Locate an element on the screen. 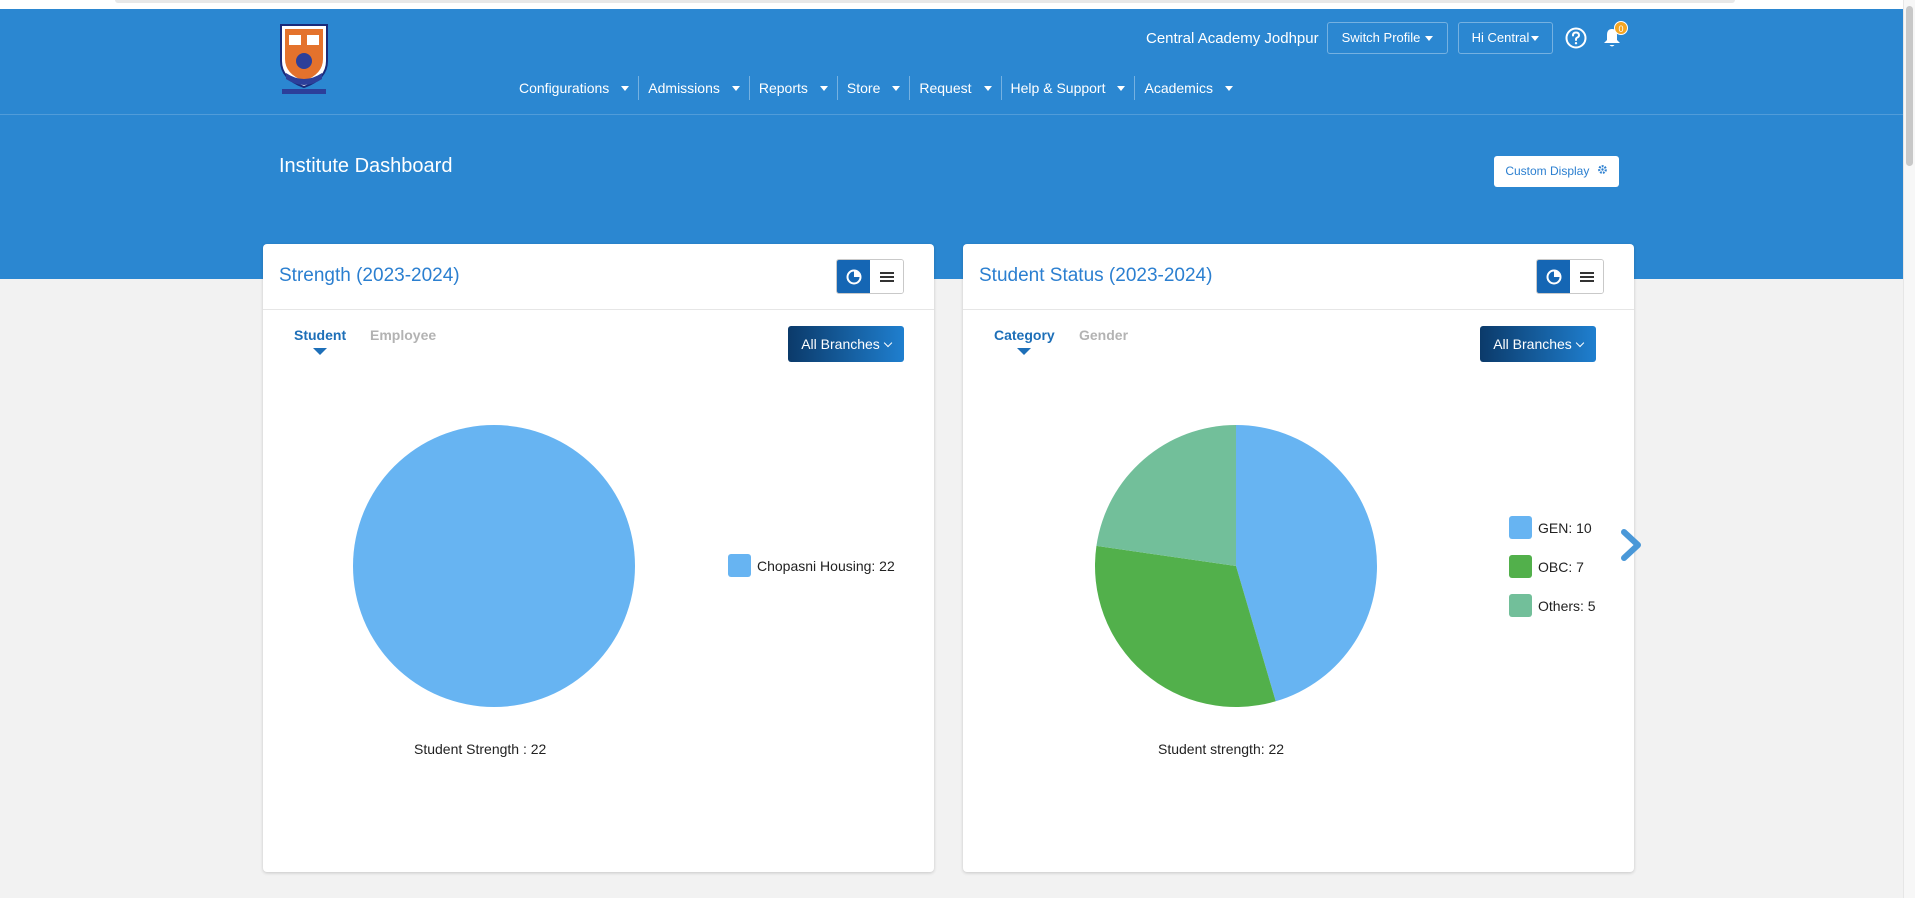 This screenshot has height=898, width=1915. legend-label: Chopasni Housing: 22 is located at coordinates (826, 565).